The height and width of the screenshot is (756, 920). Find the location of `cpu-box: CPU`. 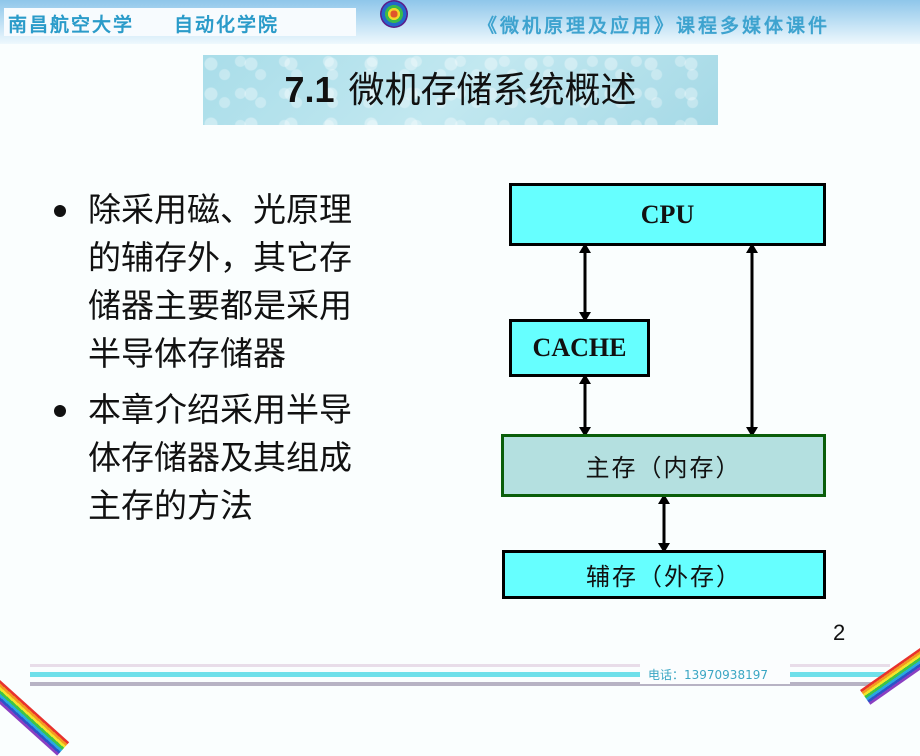

cpu-box: CPU is located at coordinates (667, 214).